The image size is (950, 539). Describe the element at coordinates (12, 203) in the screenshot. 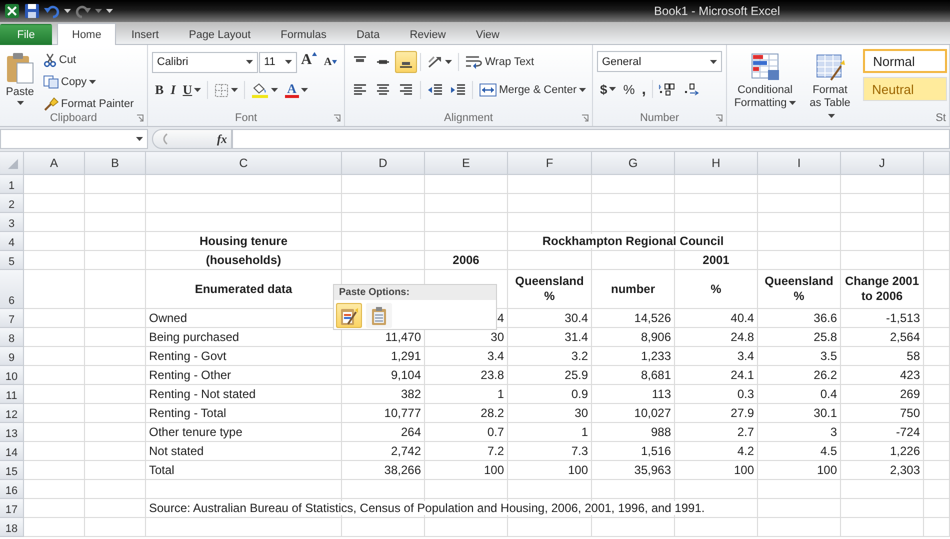

I see `row-header: 2` at that location.